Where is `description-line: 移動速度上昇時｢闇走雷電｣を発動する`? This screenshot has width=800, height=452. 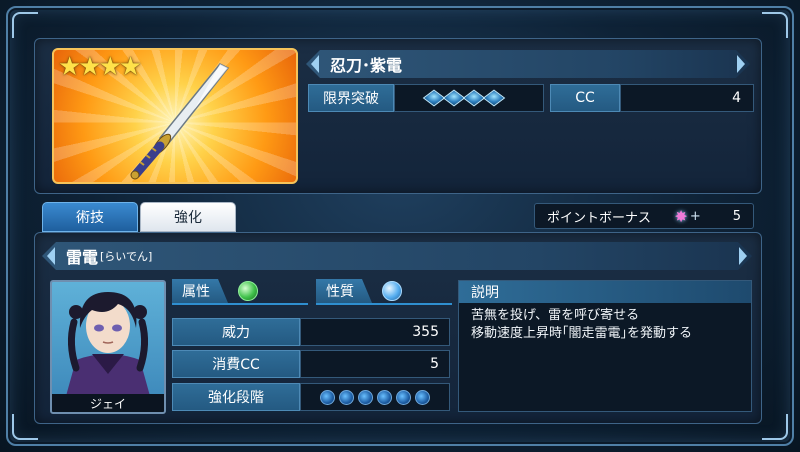
description-line: 移動速度上昇時｢闇走雷電｣を発動する is located at coordinates (582, 333).